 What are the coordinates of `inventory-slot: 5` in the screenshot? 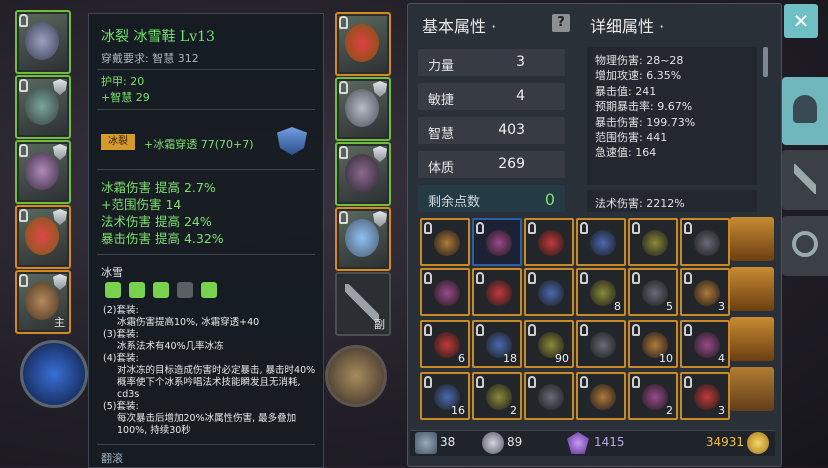 It's located at (653, 292).